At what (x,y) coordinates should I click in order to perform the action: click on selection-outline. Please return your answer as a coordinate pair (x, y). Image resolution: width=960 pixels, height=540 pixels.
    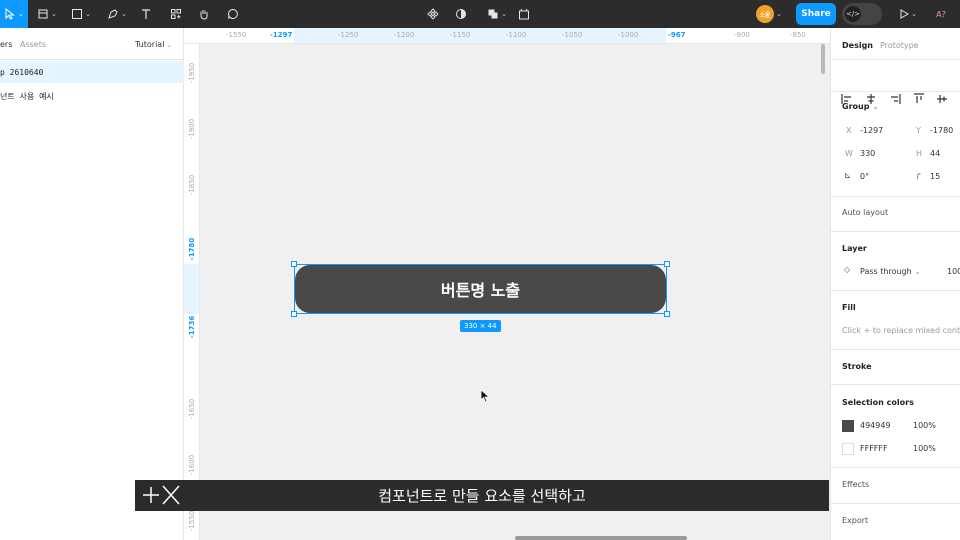
    Looking at the image, I should click on (480, 289).